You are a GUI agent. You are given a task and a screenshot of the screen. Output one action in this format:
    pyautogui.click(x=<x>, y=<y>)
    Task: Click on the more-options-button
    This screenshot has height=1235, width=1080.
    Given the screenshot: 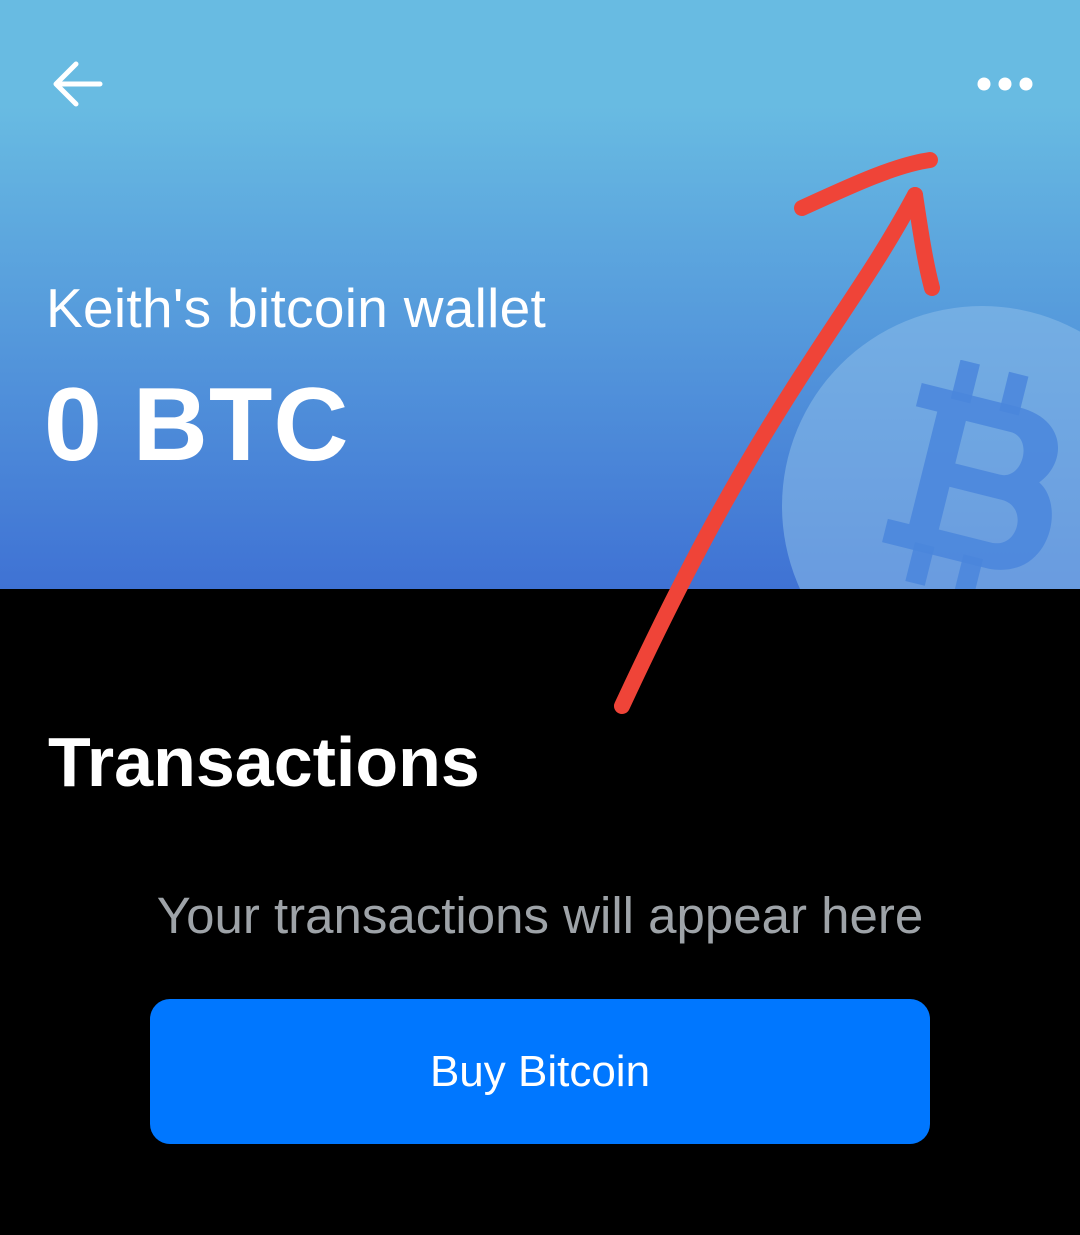 What is the action you would take?
    pyautogui.click(x=1006, y=84)
    